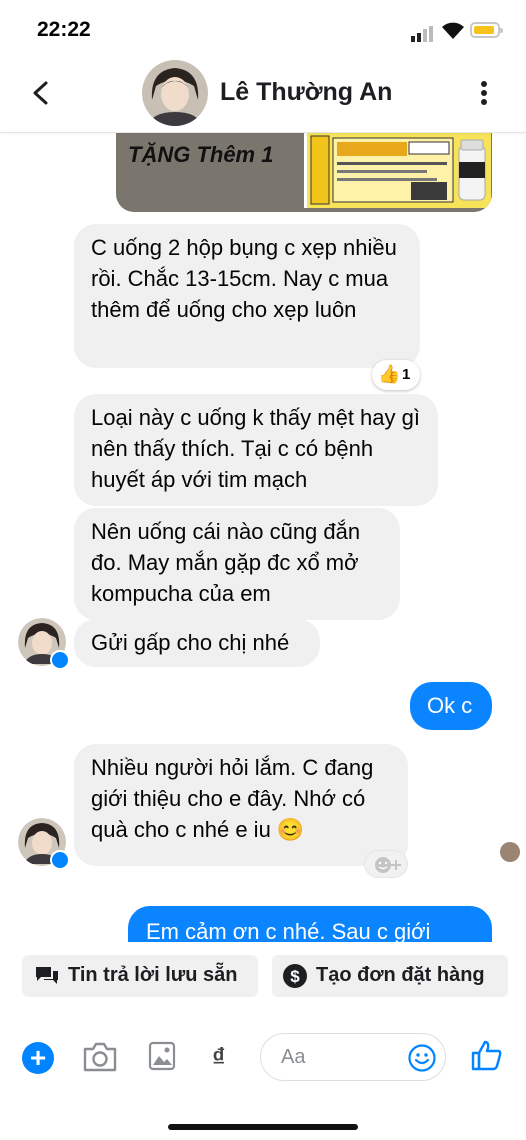 The height and width of the screenshot is (1140, 526). What do you see at coordinates (153, 975) in the screenshot?
I see `saved-replies-label: Tin trả lời lưu sẵn` at bounding box center [153, 975].